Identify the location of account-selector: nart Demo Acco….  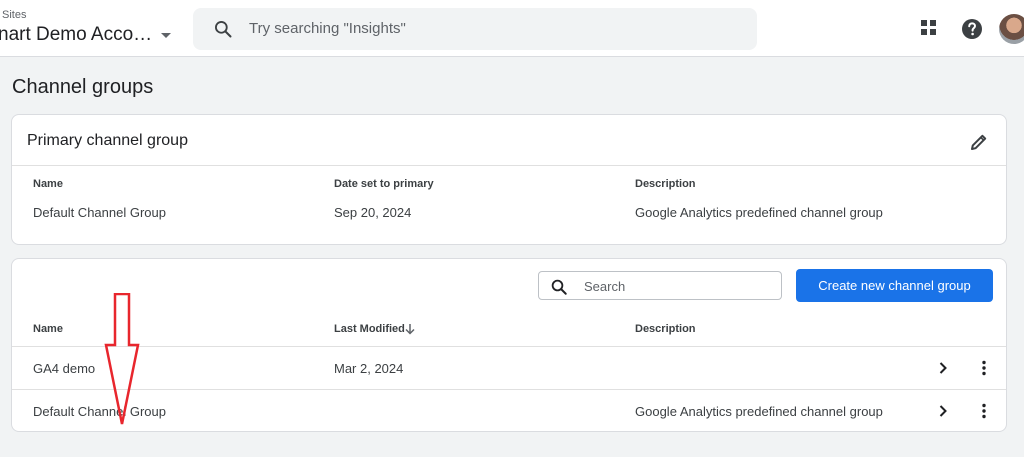
(76, 35).